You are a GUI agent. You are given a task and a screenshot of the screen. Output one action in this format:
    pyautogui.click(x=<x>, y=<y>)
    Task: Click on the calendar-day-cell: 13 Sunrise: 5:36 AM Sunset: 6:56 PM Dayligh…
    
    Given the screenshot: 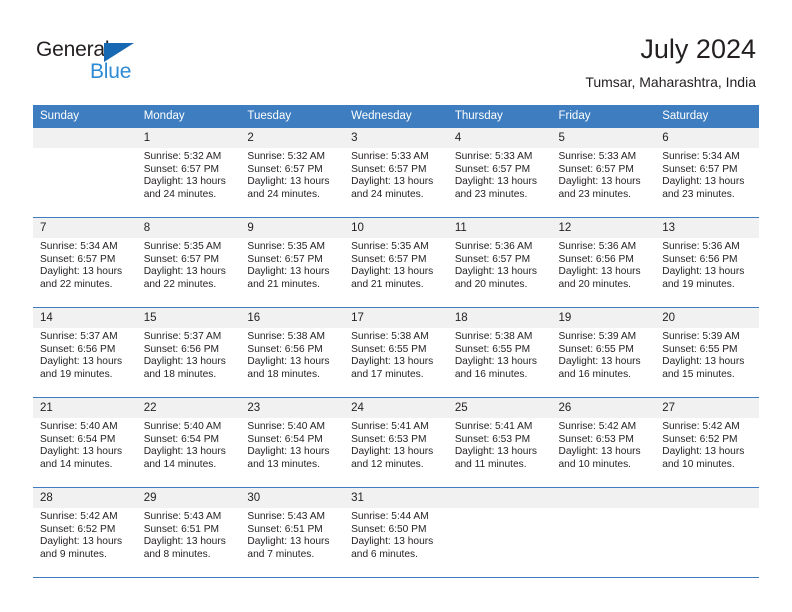 What is the action you would take?
    pyautogui.click(x=707, y=262)
    